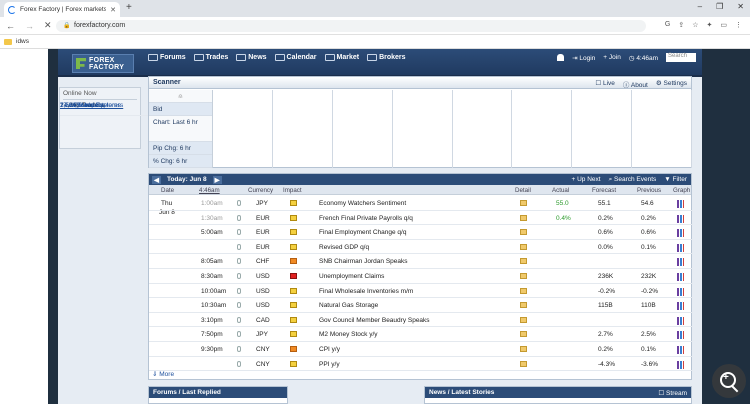  What do you see at coordinates (738, 25) in the screenshot?
I see `menu-dots-icon: ⋮` at bounding box center [738, 25].